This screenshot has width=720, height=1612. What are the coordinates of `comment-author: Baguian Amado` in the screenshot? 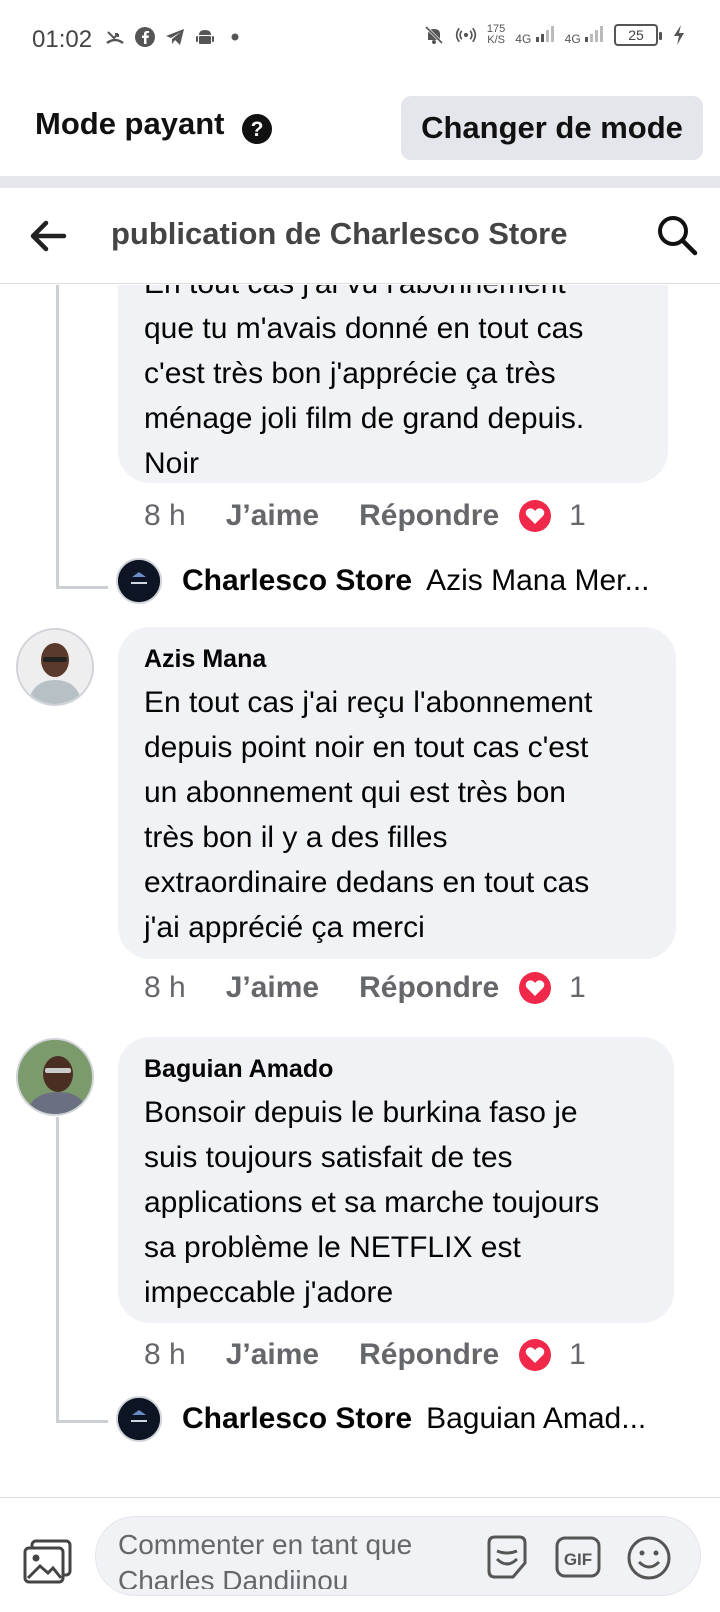 It's located at (396, 1069).